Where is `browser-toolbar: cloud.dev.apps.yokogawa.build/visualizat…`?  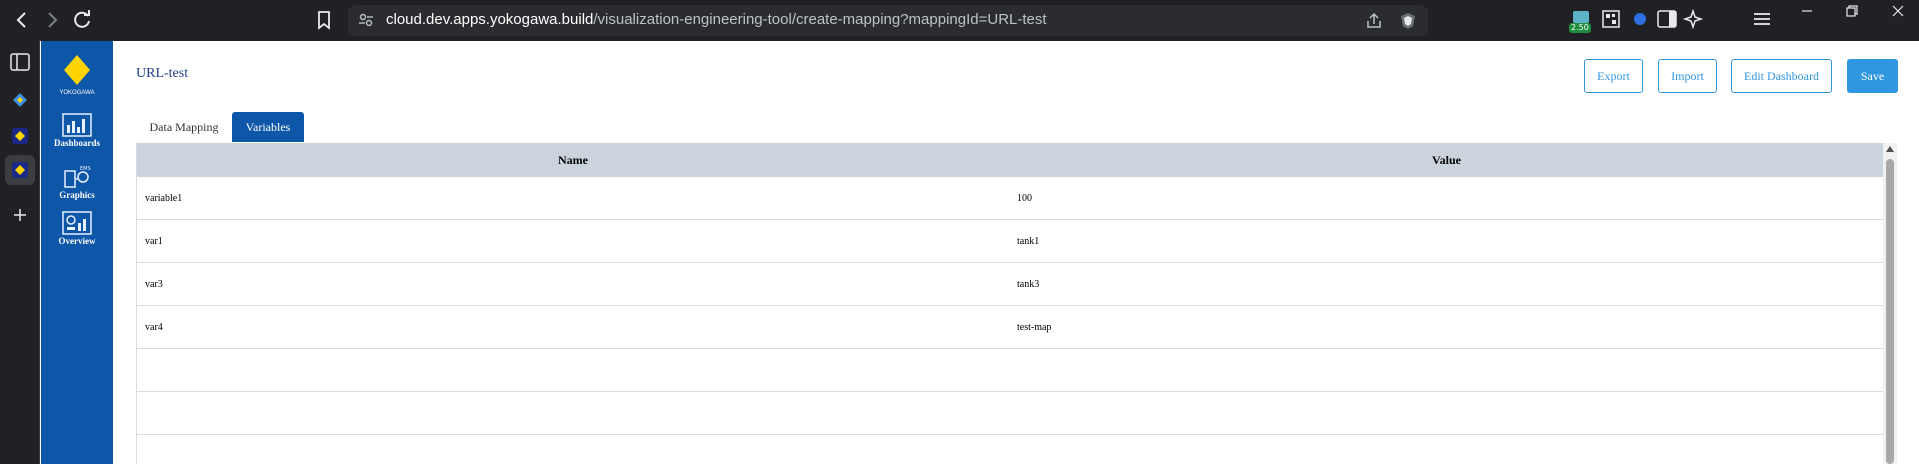
browser-toolbar: cloud.dev.apps.yokogawa.build/visualizat… is located at coordinates (959, 20).